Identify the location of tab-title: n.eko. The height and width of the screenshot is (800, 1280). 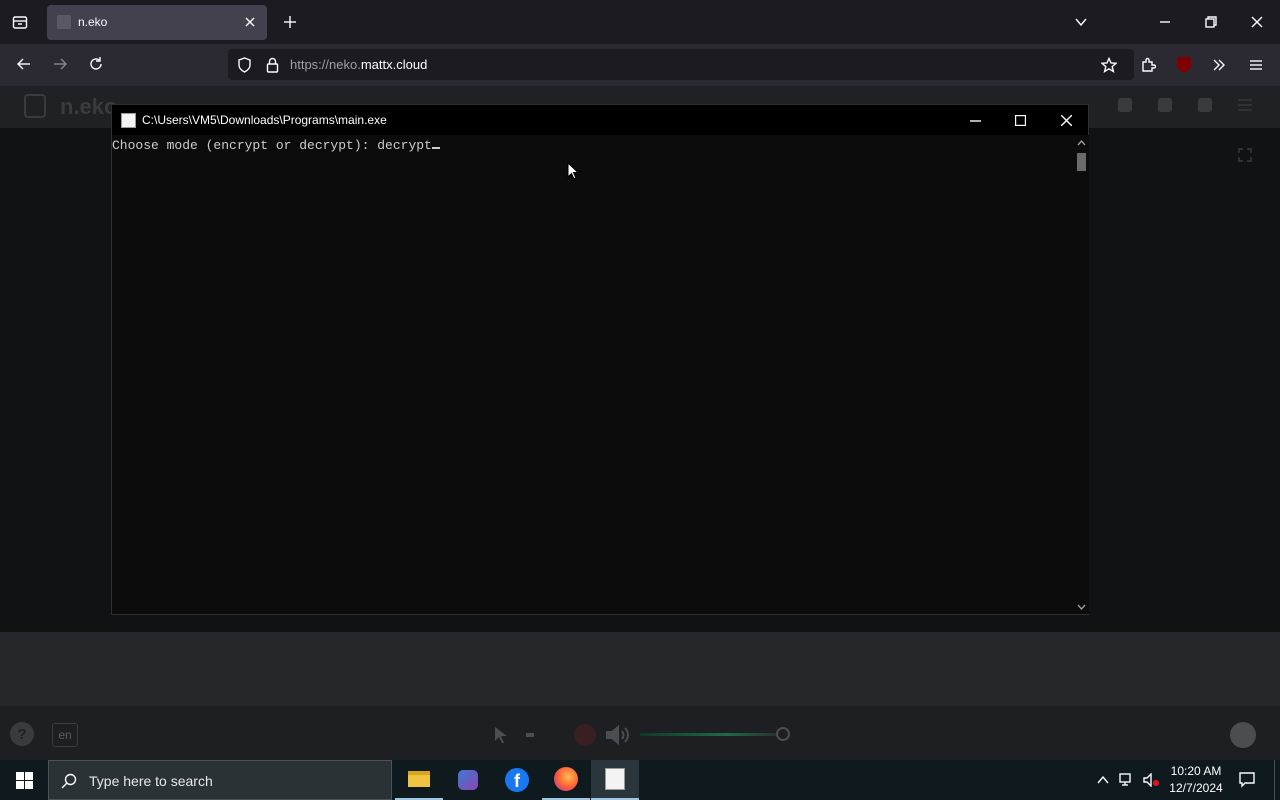
(93, 22).